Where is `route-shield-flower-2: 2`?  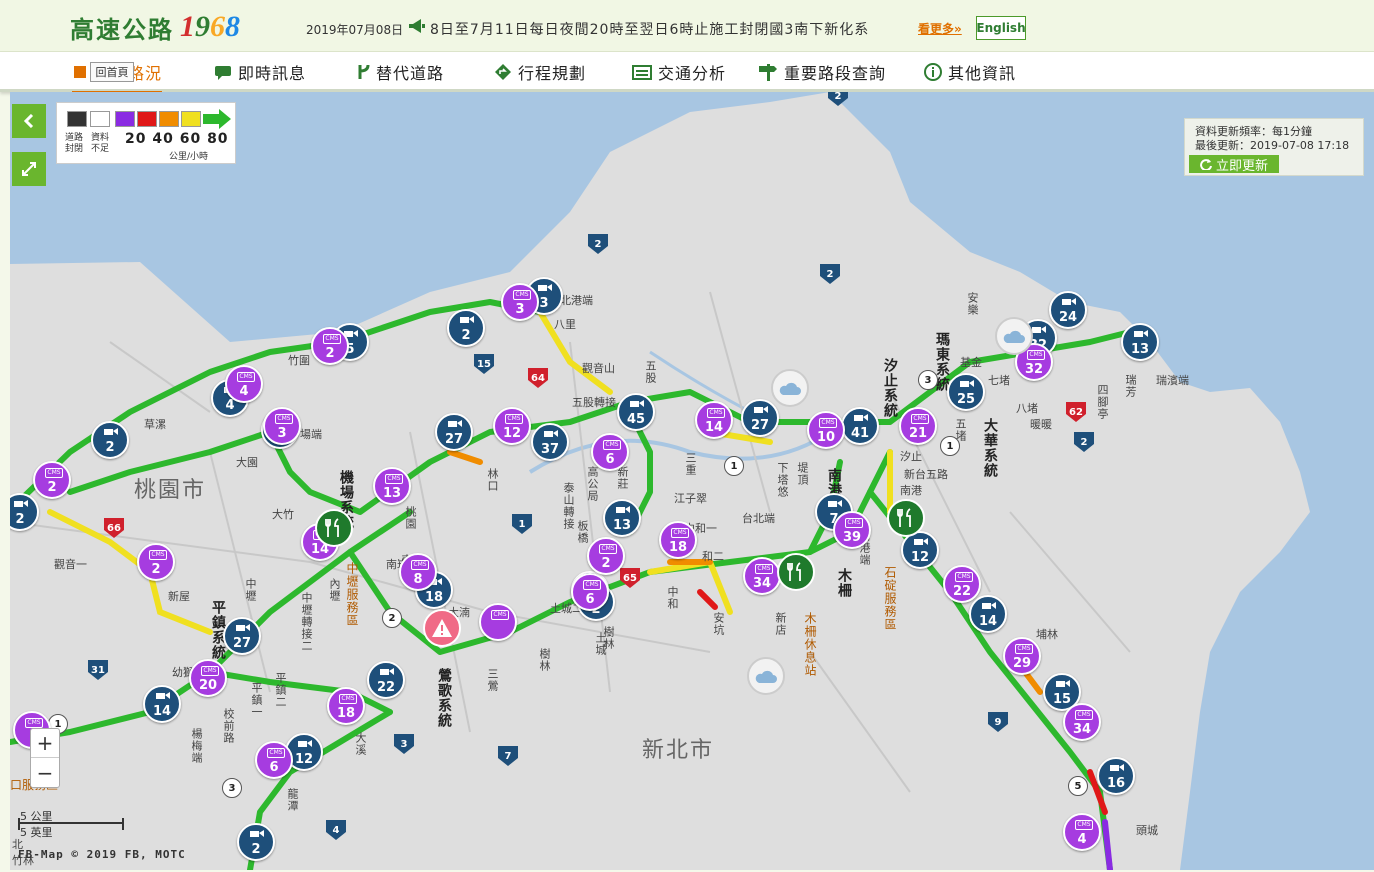
route-shield-flower-2: 2 is located at coordinates (392, 618).